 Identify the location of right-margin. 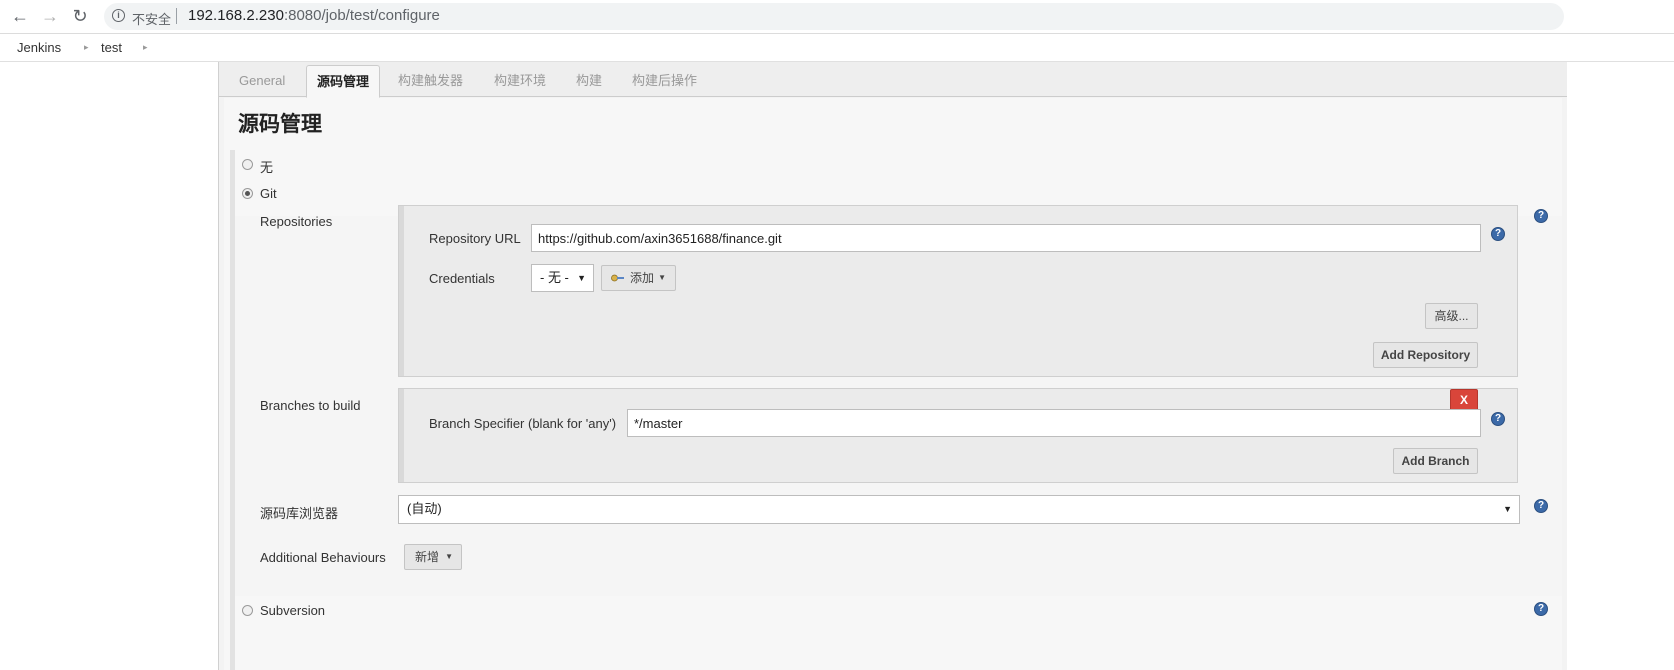
(1620, 366).